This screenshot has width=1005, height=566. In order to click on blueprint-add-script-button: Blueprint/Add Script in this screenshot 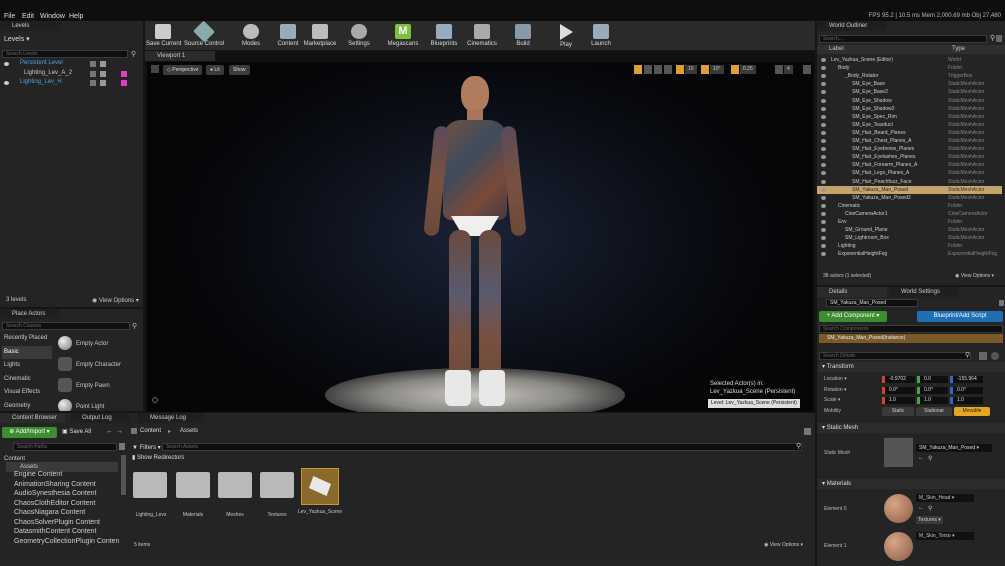, I will do `click(960, 316)`.